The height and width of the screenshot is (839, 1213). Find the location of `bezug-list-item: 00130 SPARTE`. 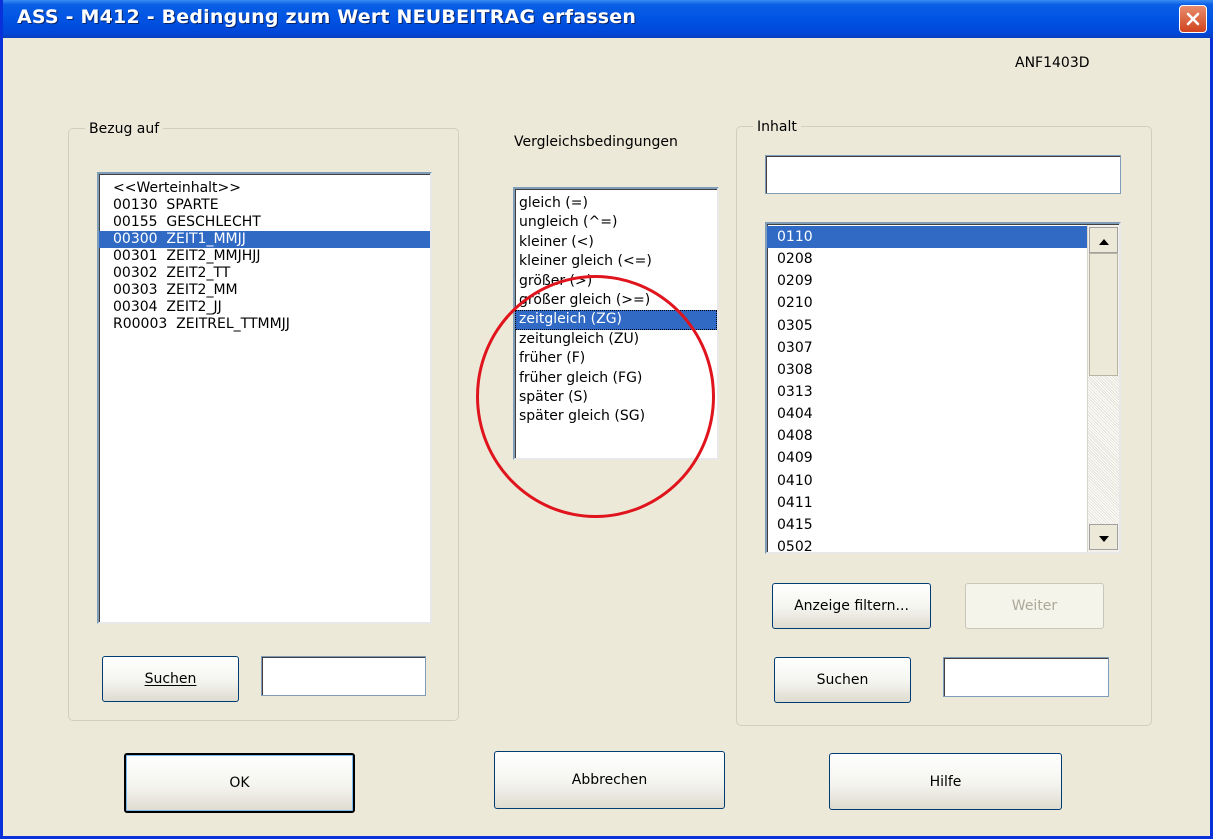

bezug-list-item: 00130 SPARTE is located at coordinates (264, 205).